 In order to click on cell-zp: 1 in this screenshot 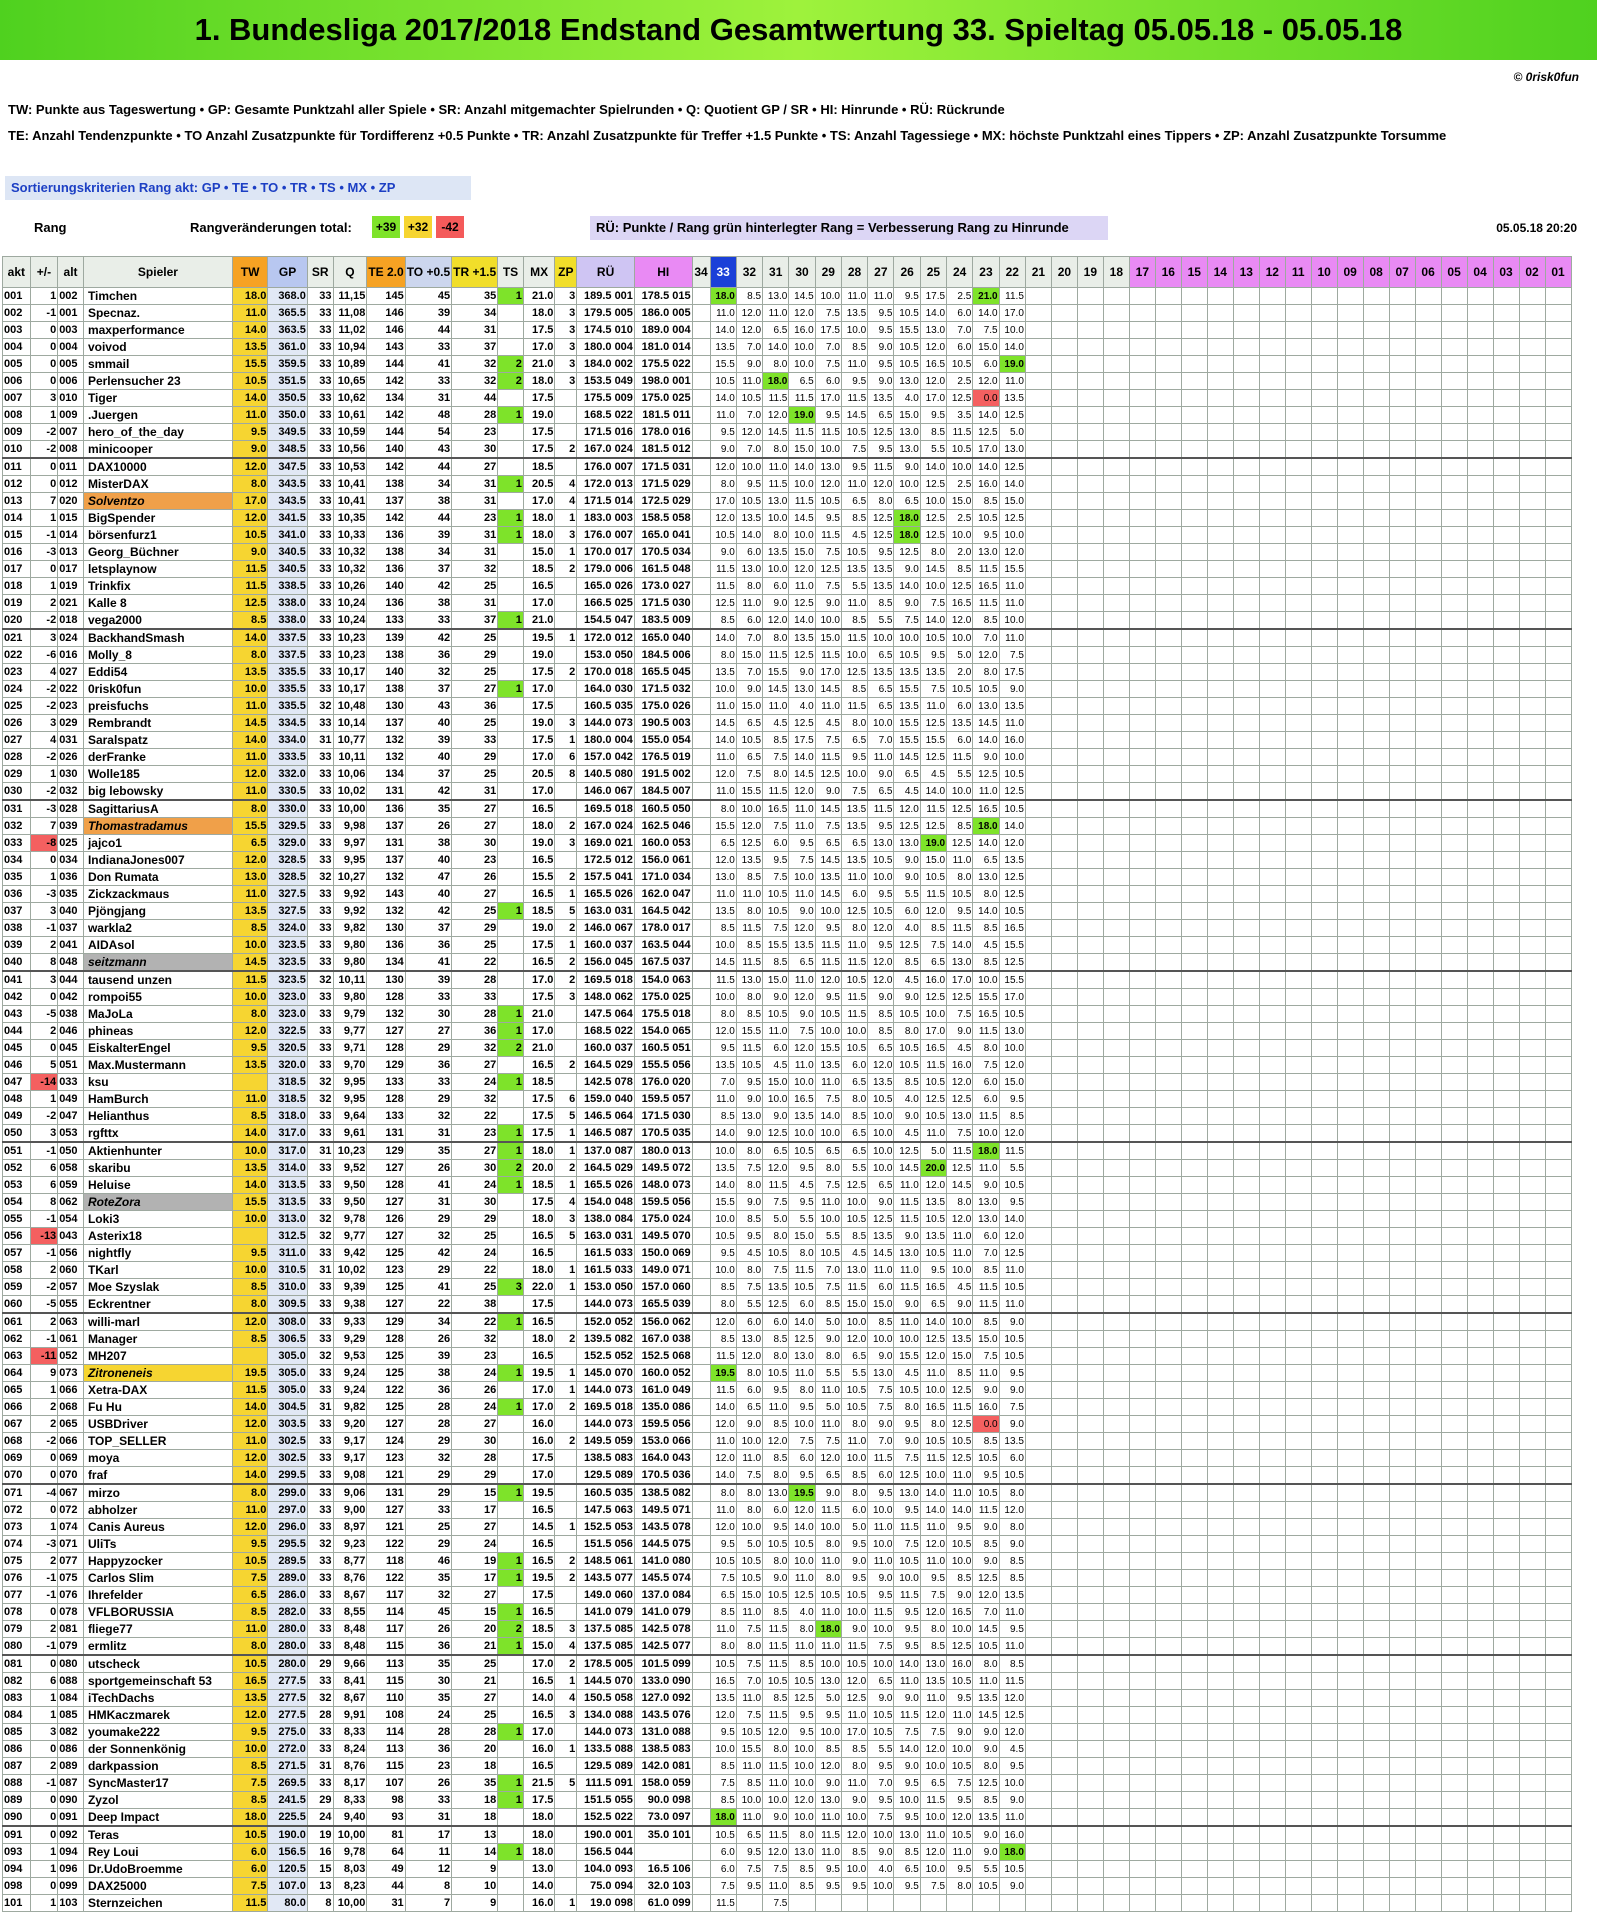, I will do `click(566, 740)`.